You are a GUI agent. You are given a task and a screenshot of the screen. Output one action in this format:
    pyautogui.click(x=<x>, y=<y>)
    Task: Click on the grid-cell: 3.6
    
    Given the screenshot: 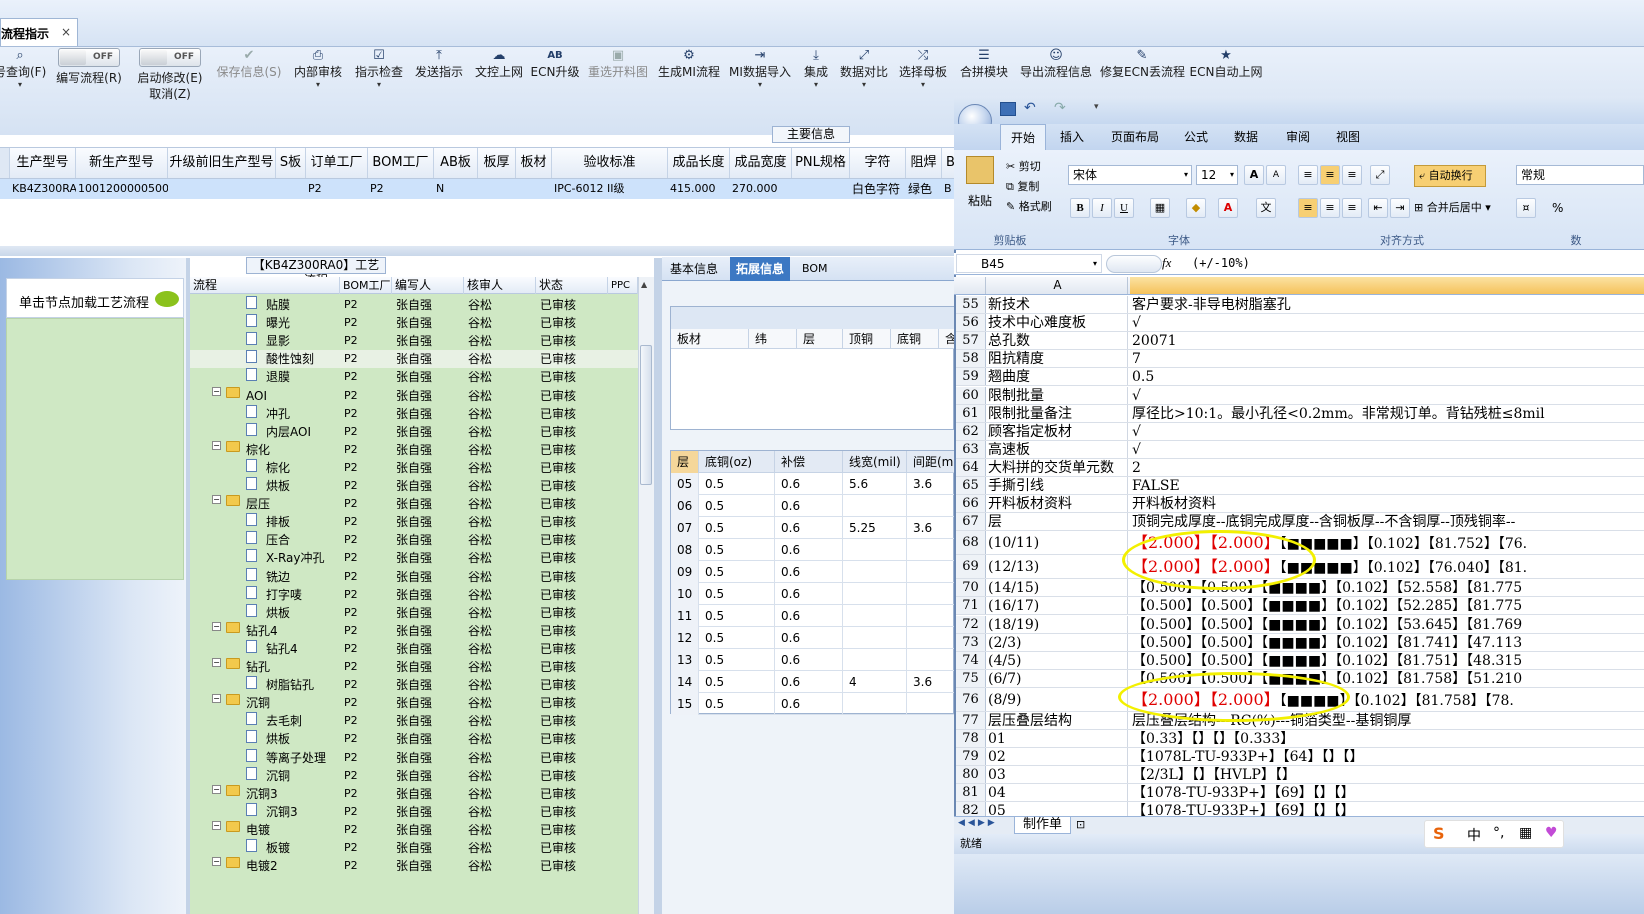 What is the action you would take?
    pyautogui.click(x=931, y=484)
    